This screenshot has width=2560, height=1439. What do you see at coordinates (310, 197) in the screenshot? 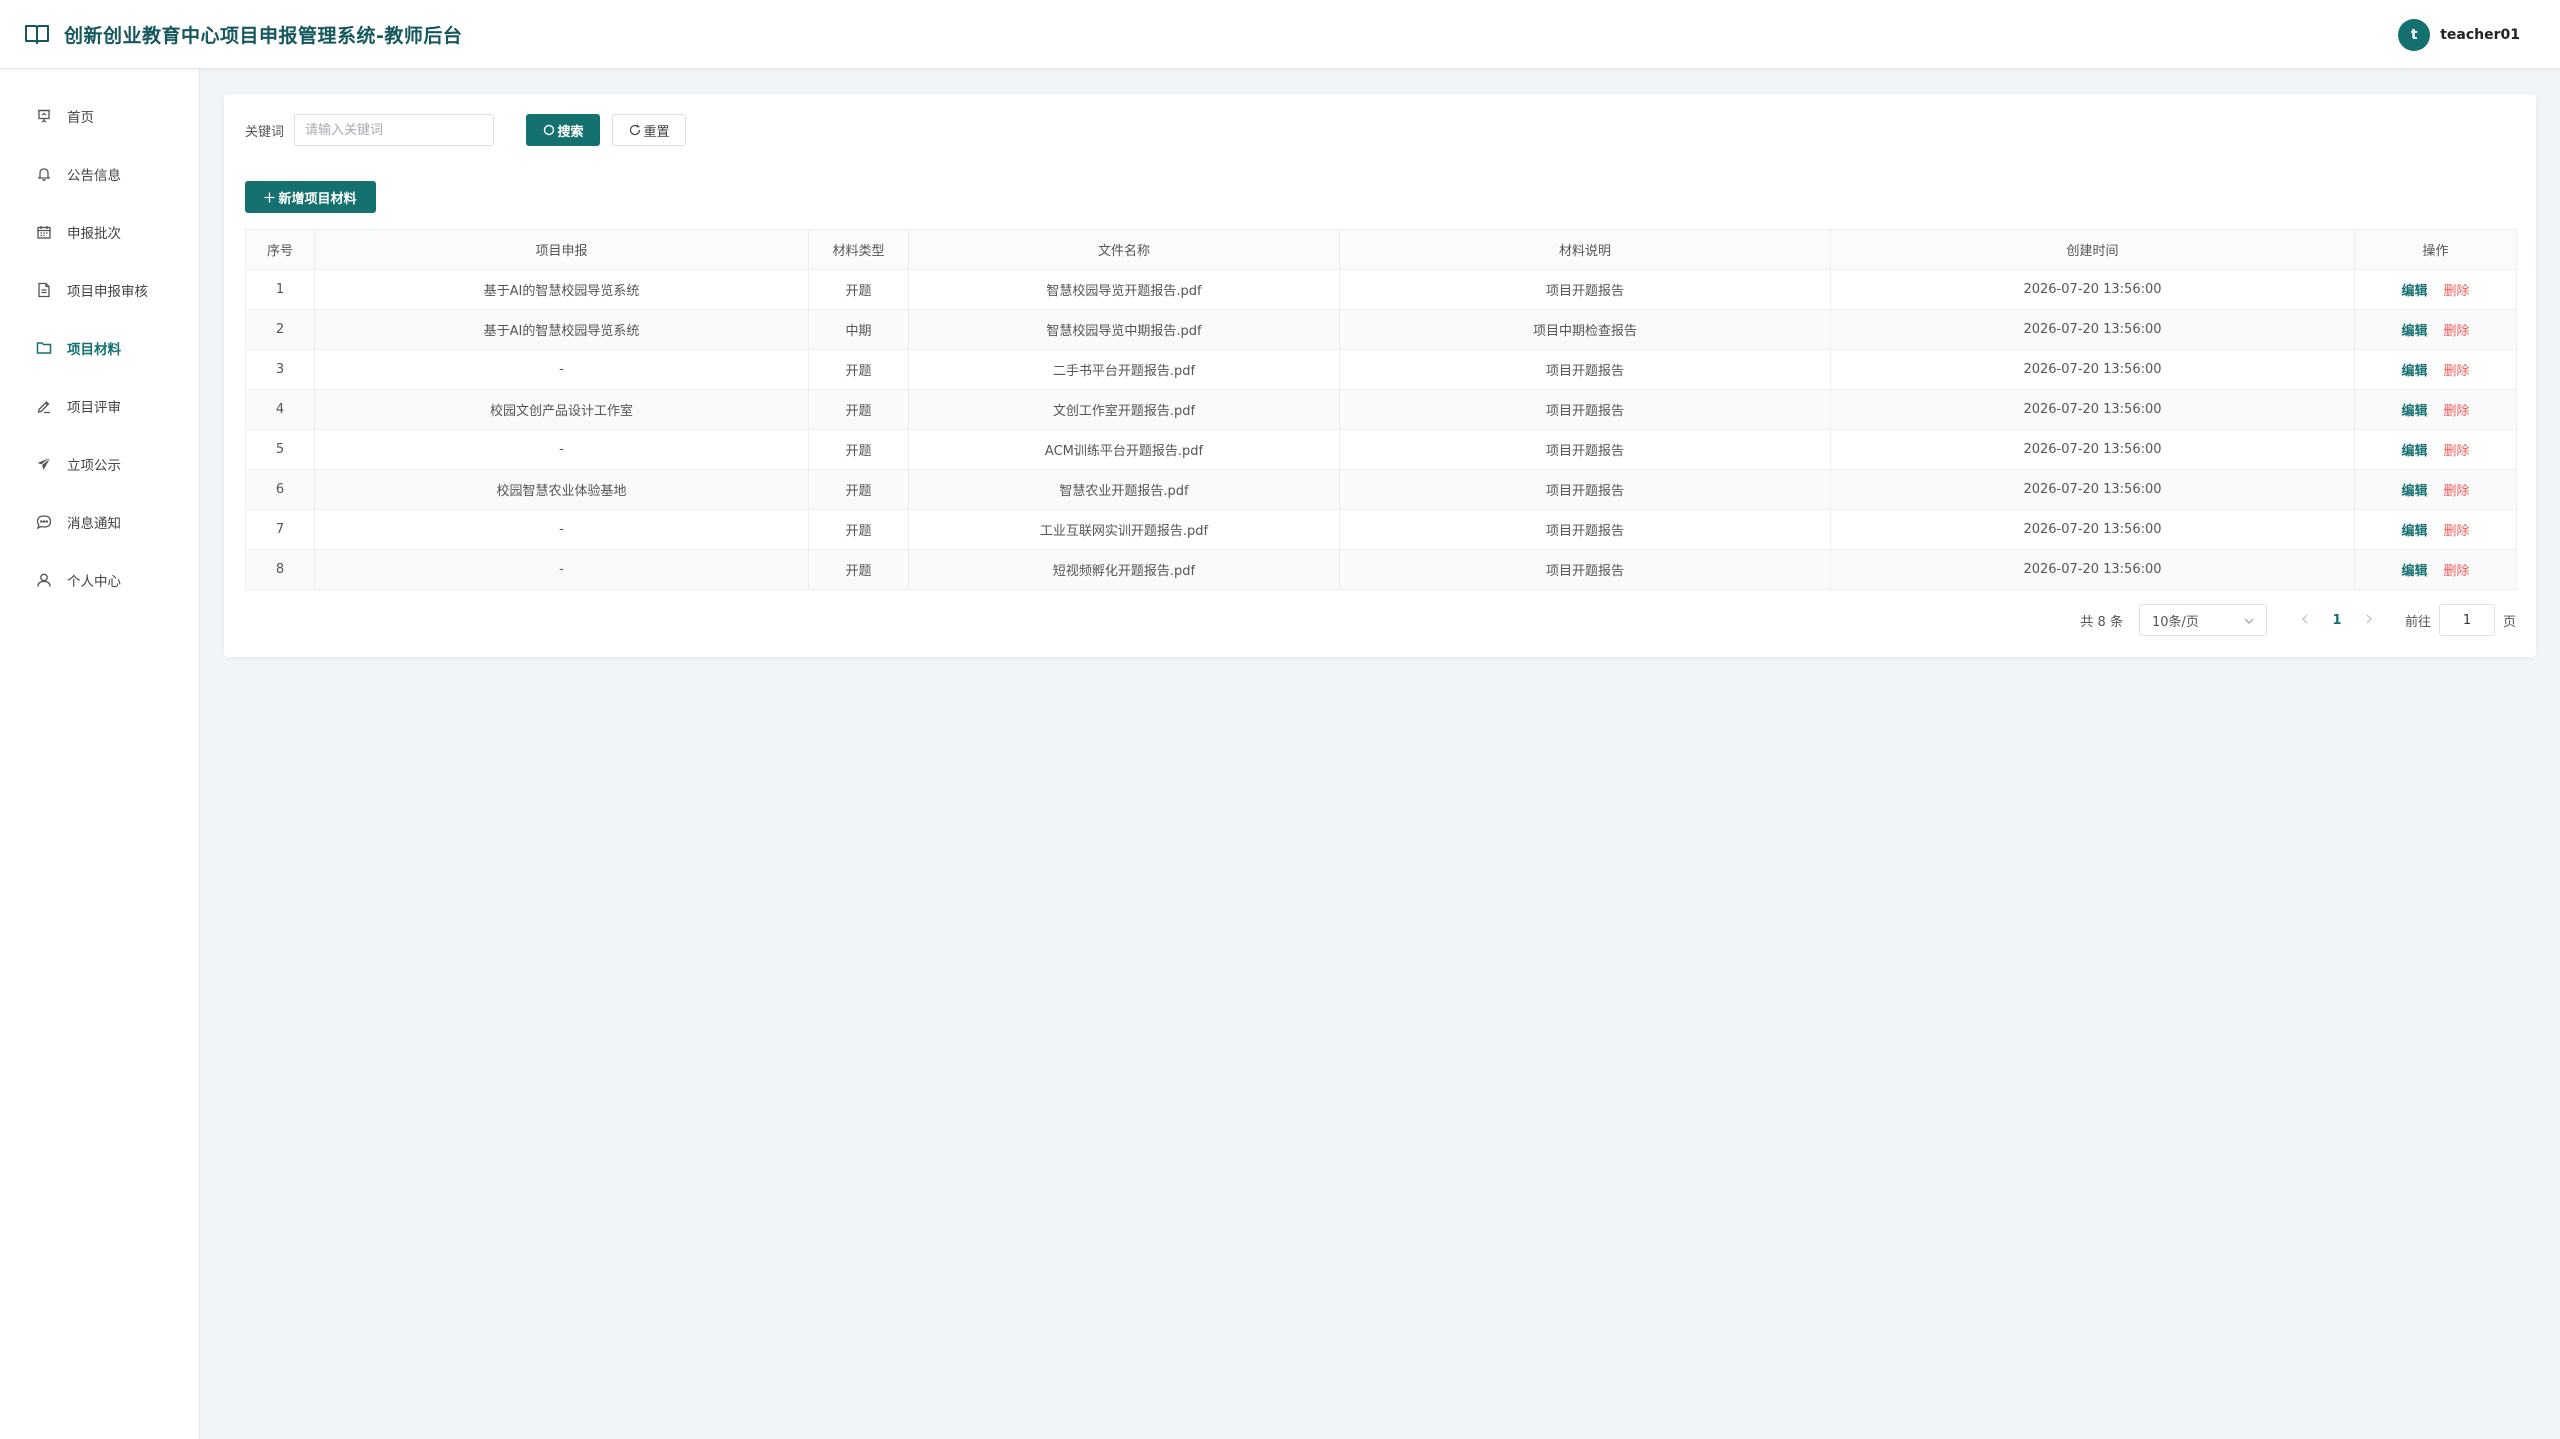
I see `add-material-button: 新增项目材料` at bounding box center [310, 197].